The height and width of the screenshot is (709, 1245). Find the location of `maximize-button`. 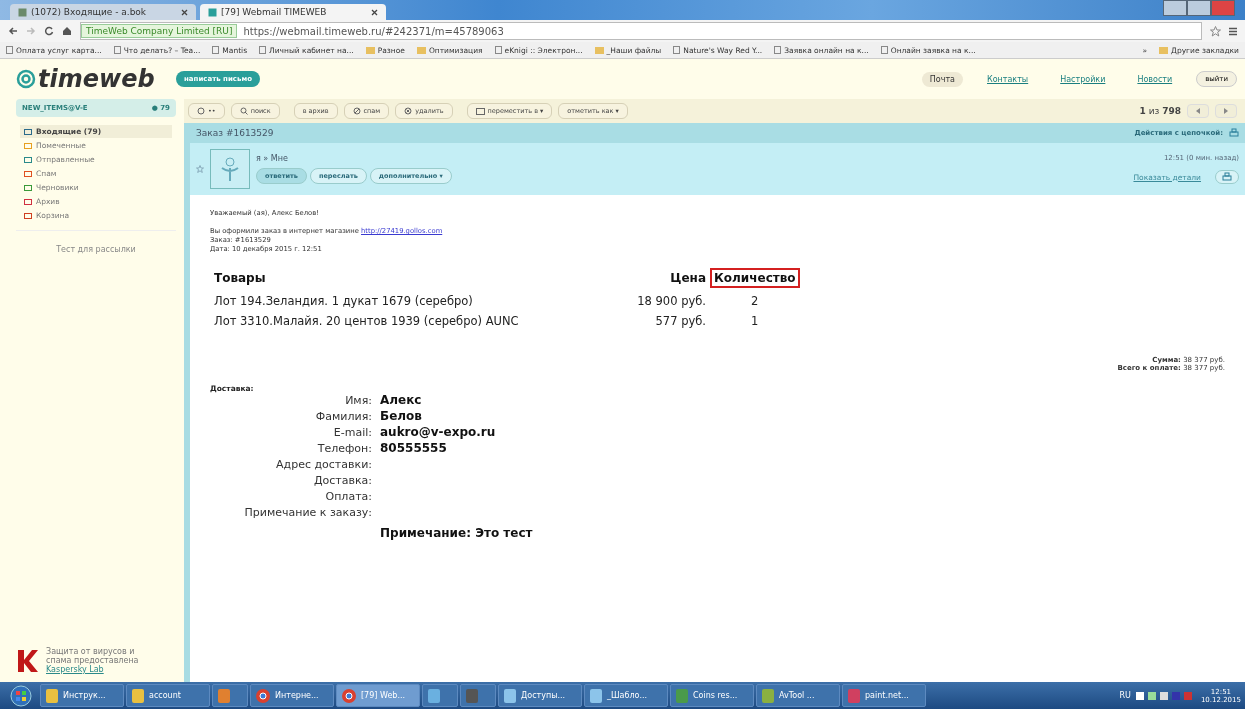

maximize-button is located at coordinates (1199, 8).